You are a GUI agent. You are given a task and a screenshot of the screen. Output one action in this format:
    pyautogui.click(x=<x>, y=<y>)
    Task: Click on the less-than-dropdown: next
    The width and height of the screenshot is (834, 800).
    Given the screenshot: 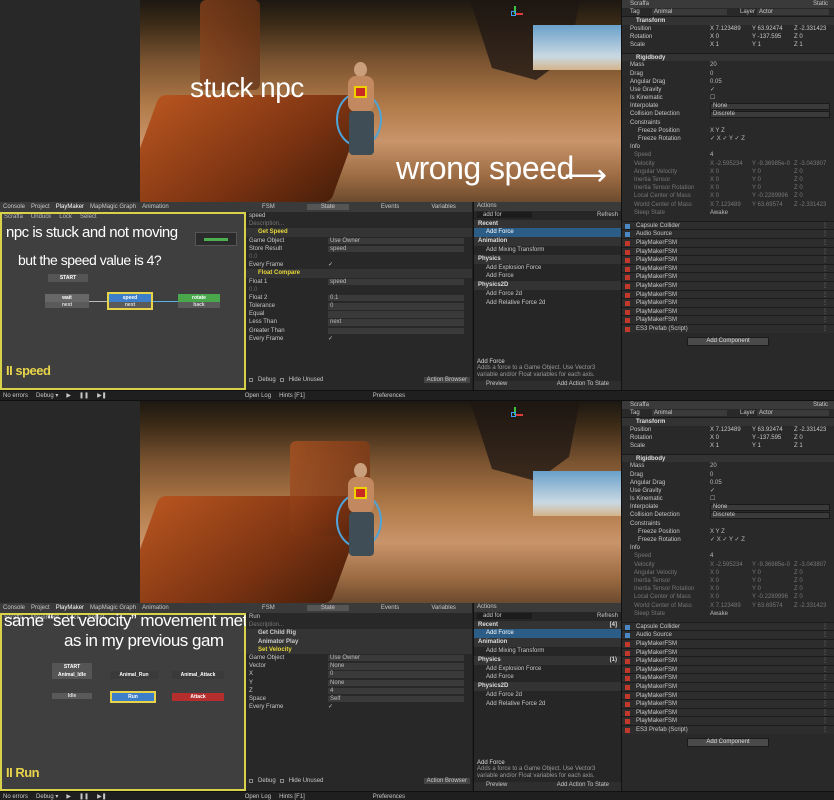 What is the action you would take?
    pyautogui.click(x=396, y=322)
    